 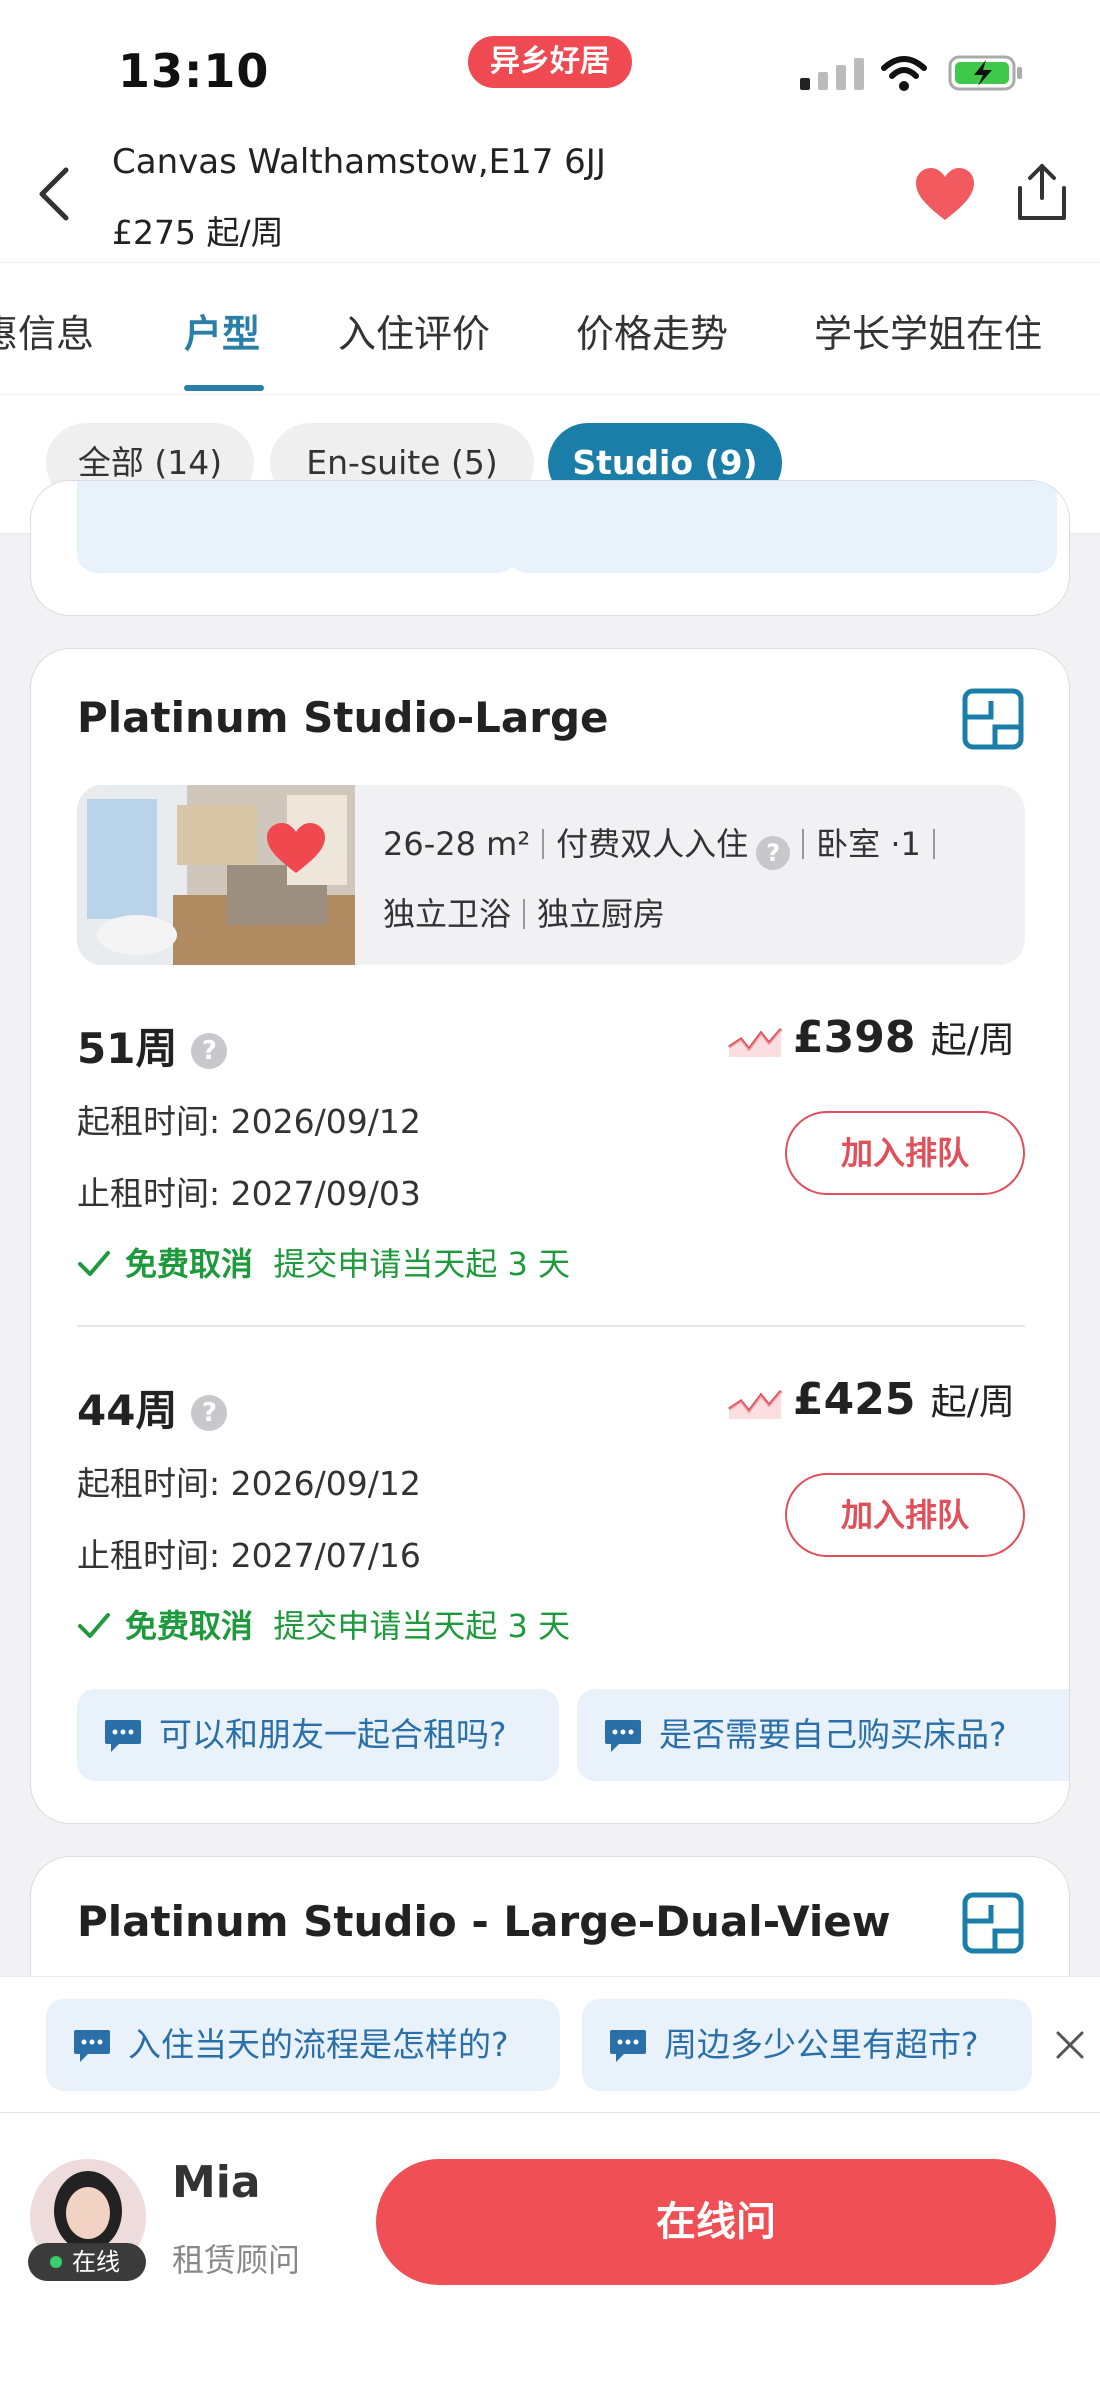 What do you see at coordinates (550, 196) in the screenshot?
I see `property-header: Canvas Walthamstow,E17 6JJ £275 起/周` at bounding box center [550, 196].